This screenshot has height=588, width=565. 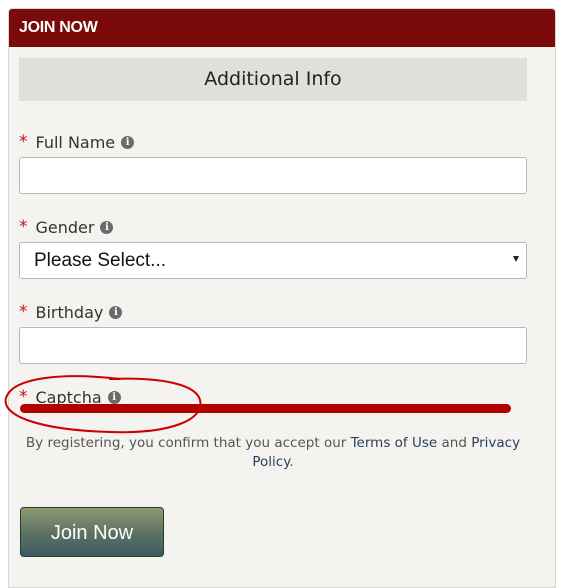 What do you see at coordinates (291, 462) in the screenshot?
I see `terms-suffix: .` at bounding box center [291, 462].